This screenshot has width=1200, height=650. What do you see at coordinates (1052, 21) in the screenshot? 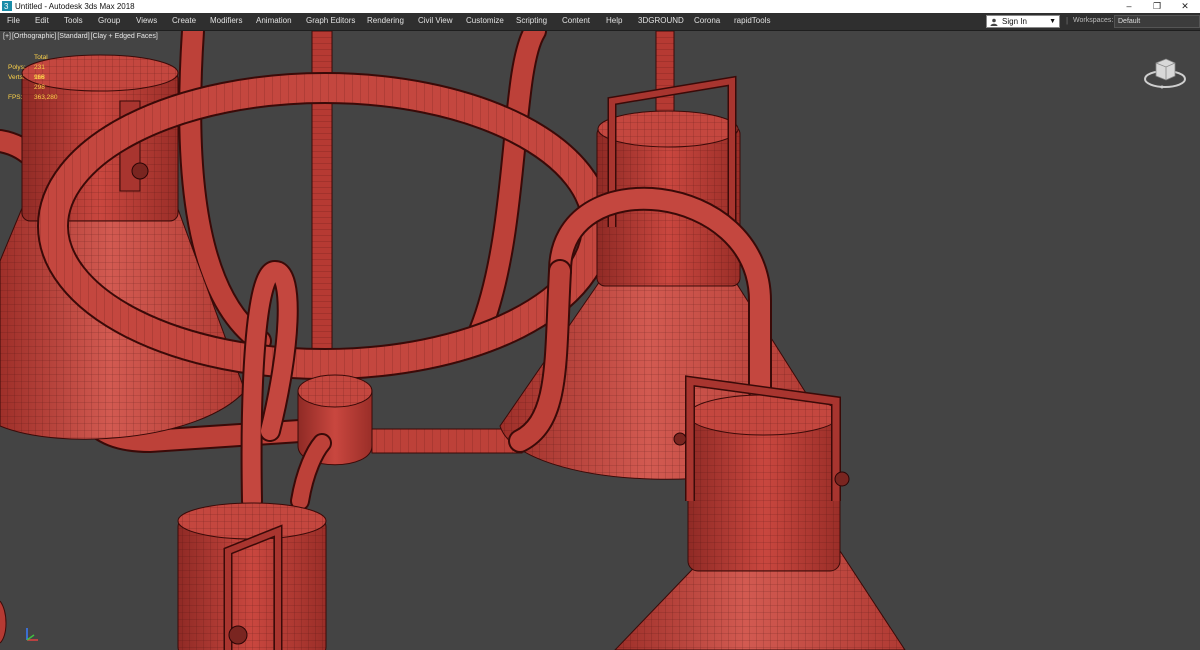
I see `chevron-down-icon: ▼` at bounding box center [1052, 21].